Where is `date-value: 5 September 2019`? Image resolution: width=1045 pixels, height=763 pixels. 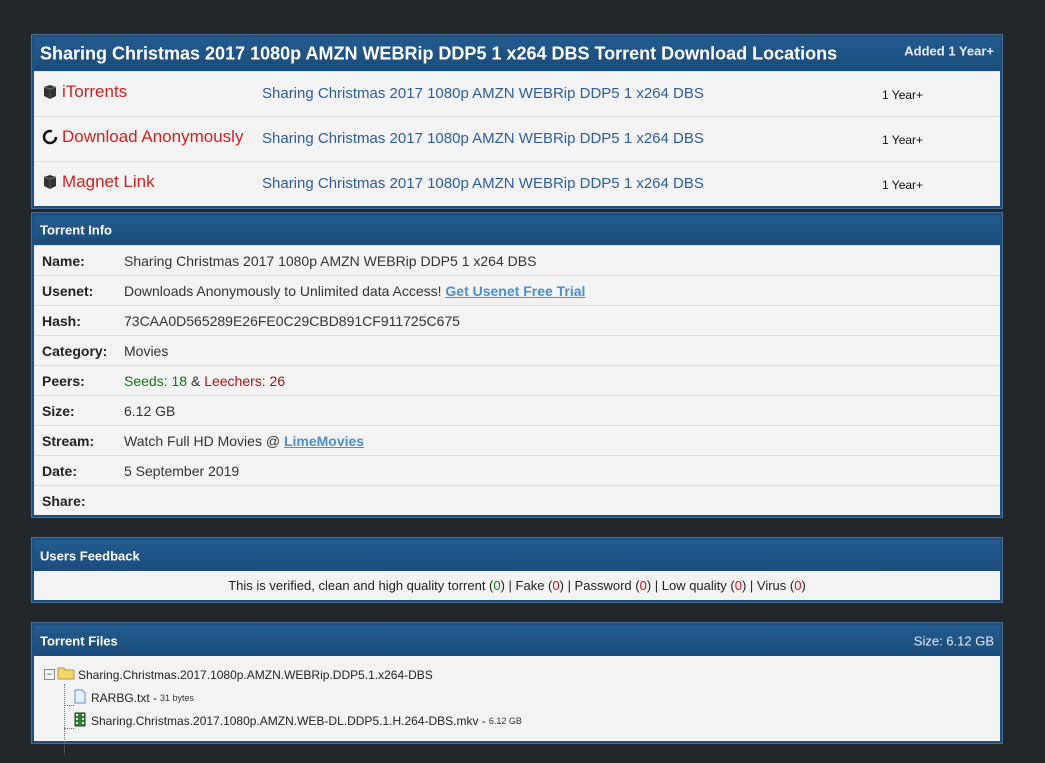 date-value: 5 September 2019 is located at coordinates (182, 471).